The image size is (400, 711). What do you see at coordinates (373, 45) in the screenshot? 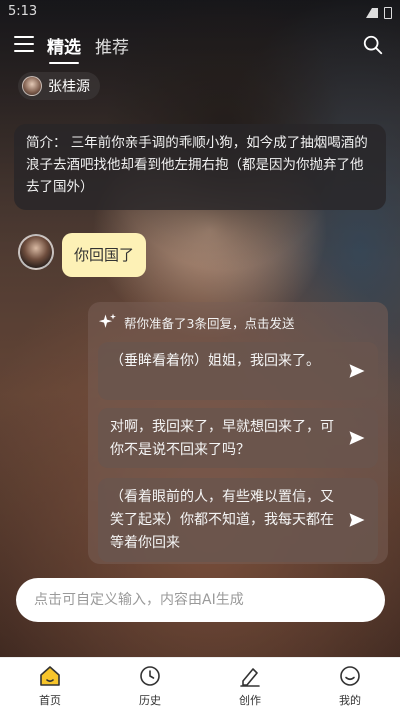
I see `search-icon` at bounding box center [373, 45].